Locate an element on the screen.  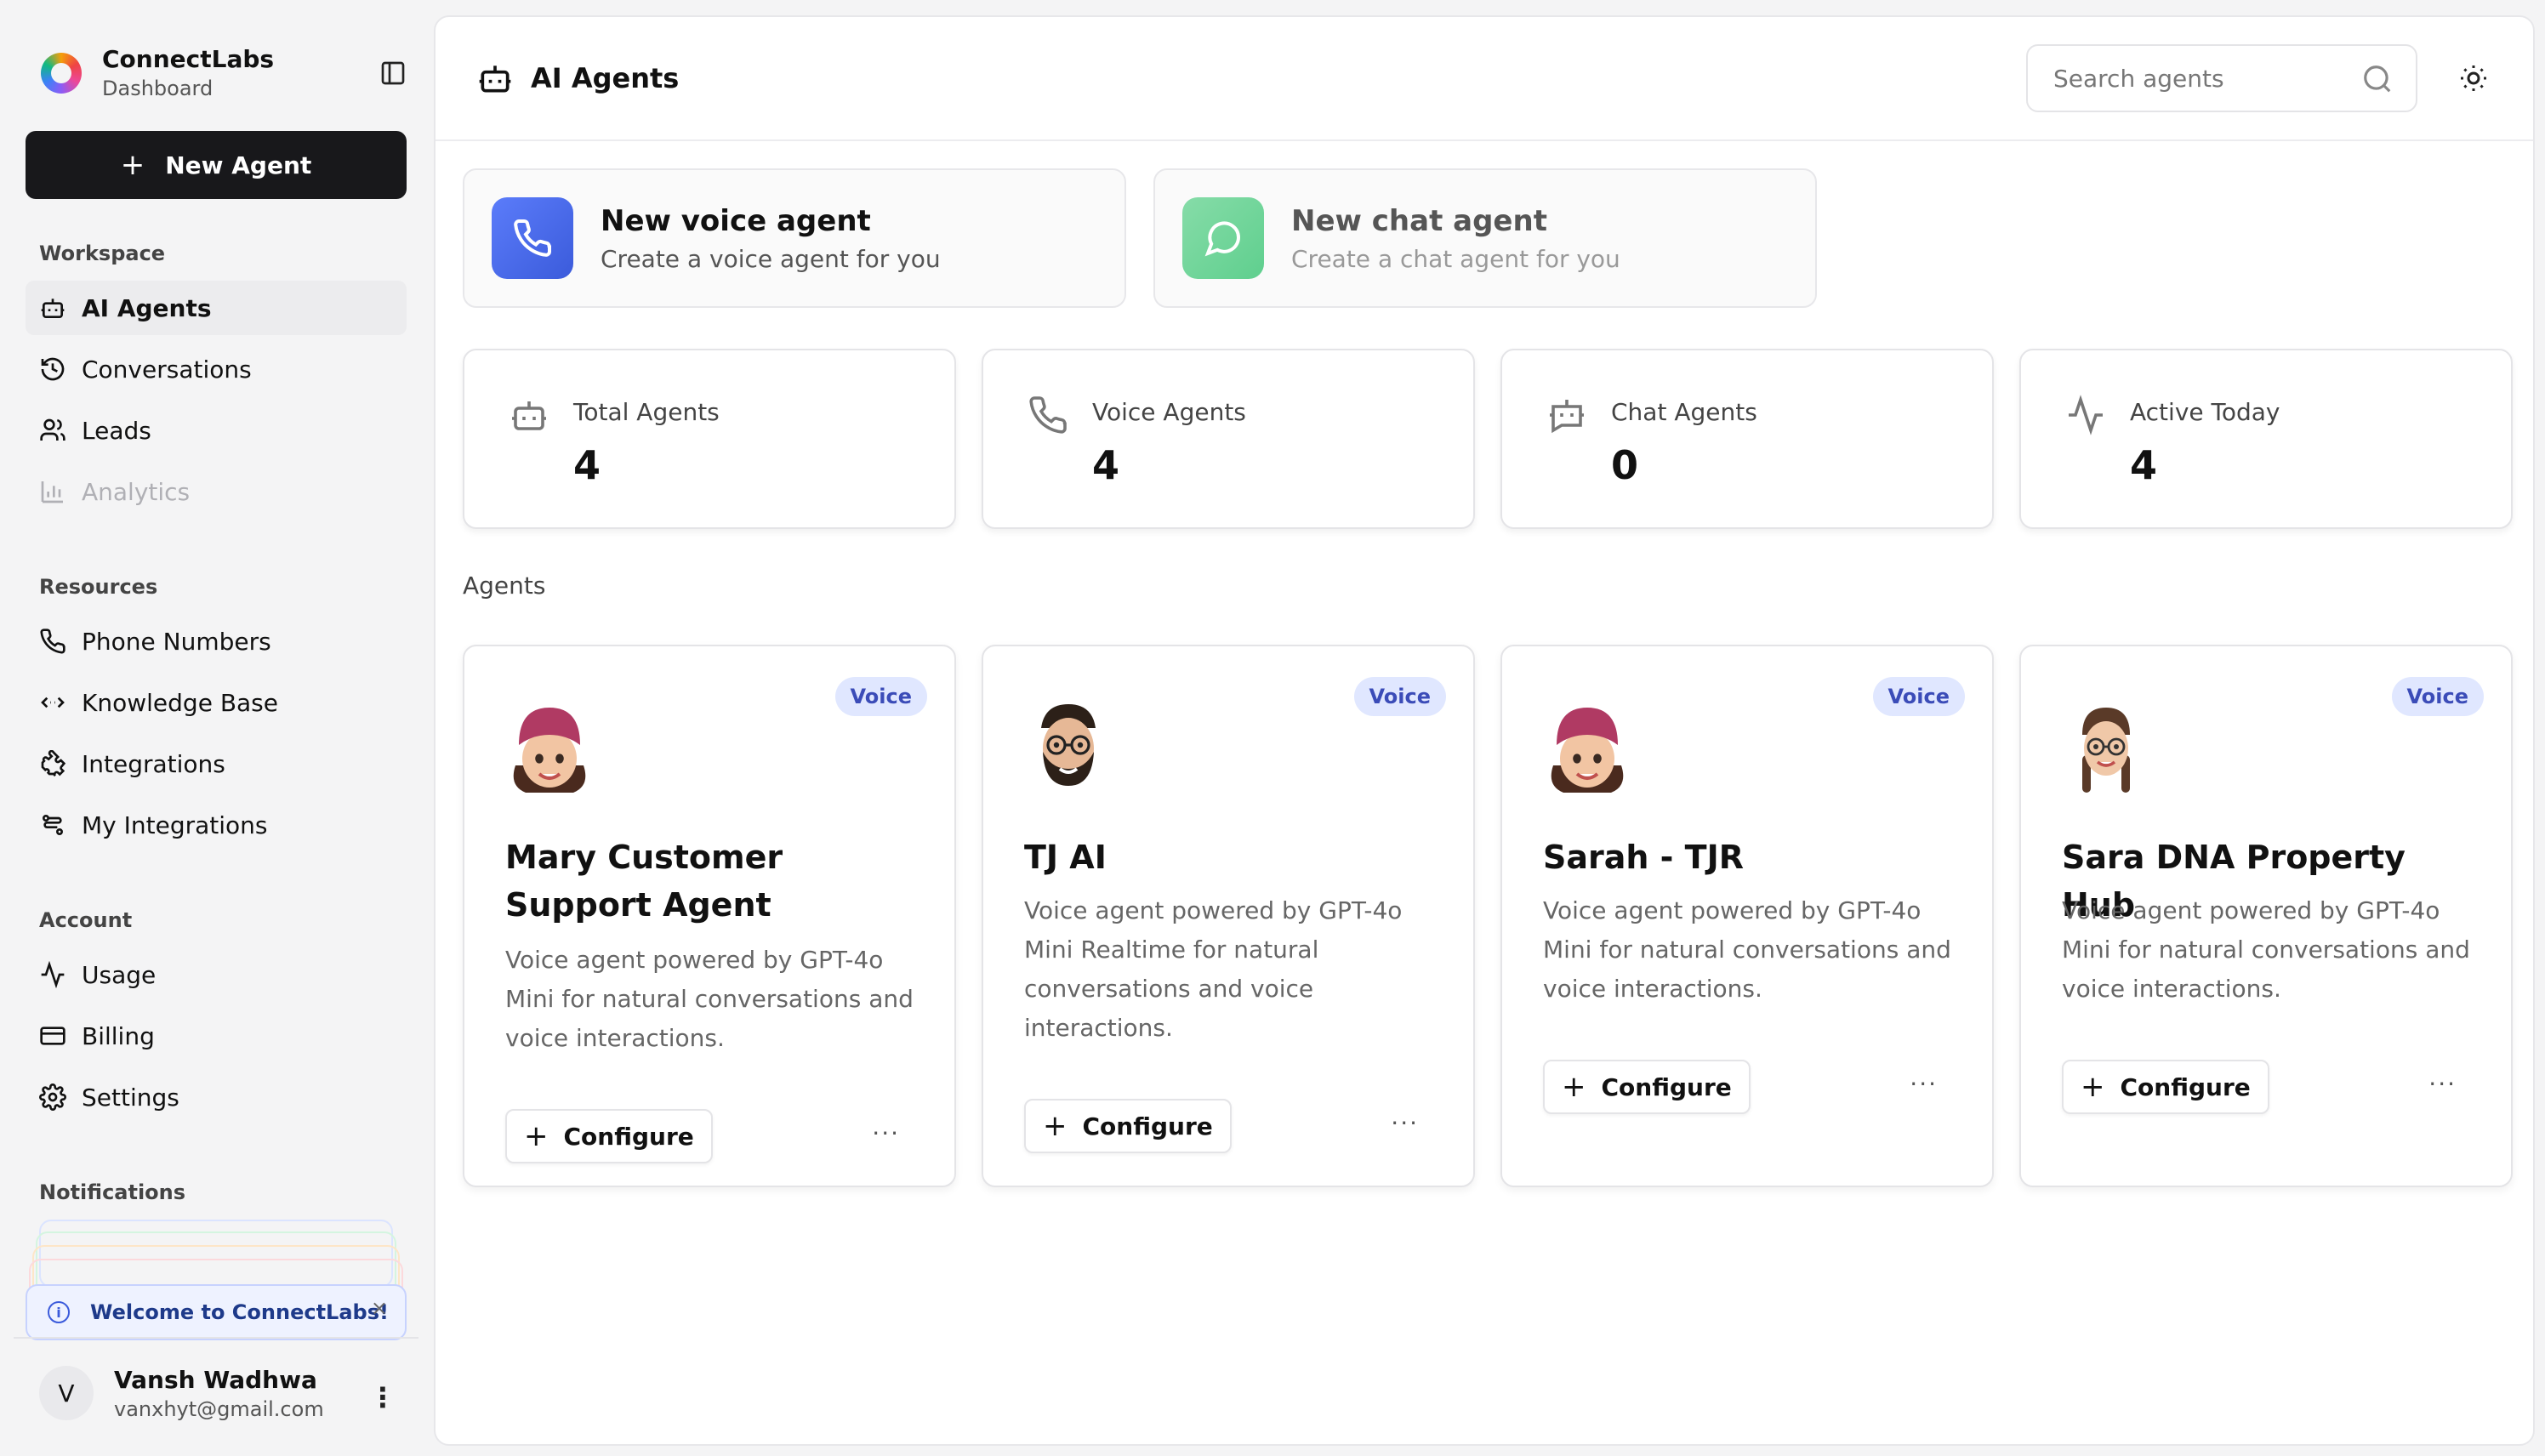
agents-heading: Agents is located at coordinates (504, 586).